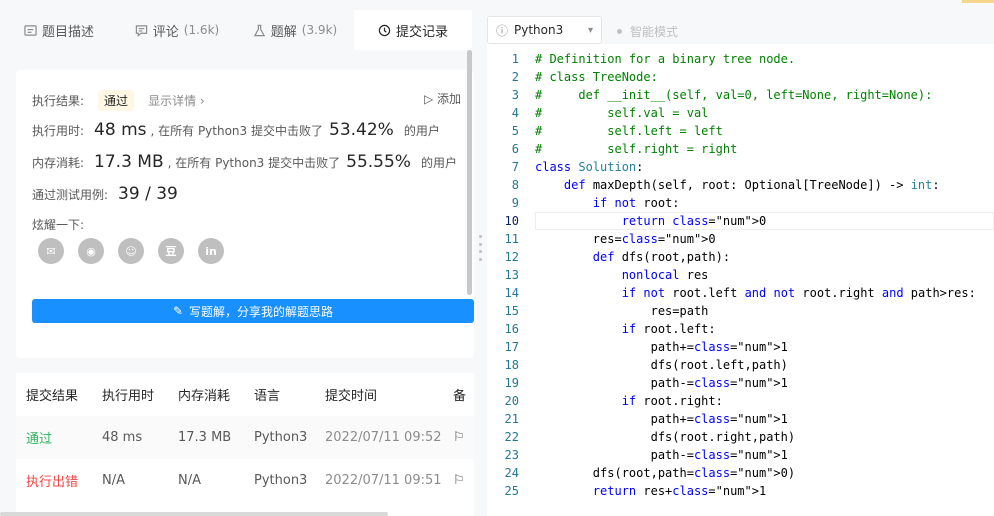 The height and width of the screenshot is (516, 994). What do you see at coordinates (740, 221) in the screenshot?
I see `code-line: 10 return class="num">0` at bounding box center [740, 221].